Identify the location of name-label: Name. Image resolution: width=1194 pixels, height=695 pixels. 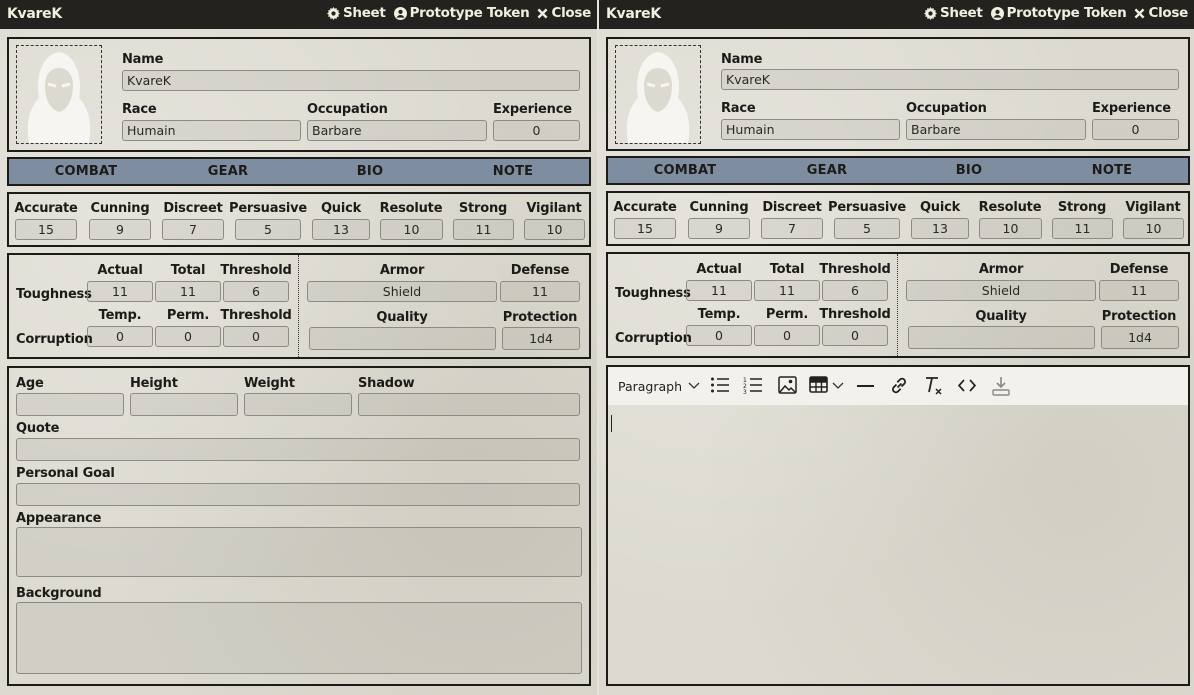
(742, 59).